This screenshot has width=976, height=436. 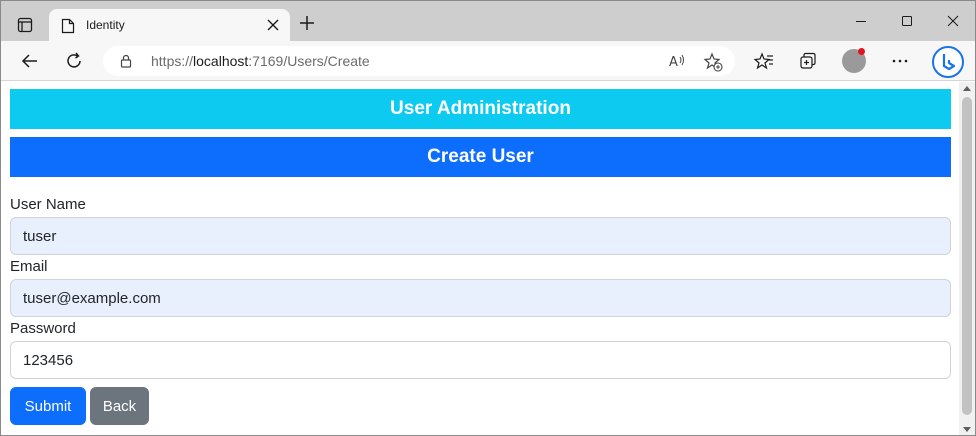 What do you see at coordinates (764, 61) in the screenshot?
I see `favorites-icon` at bounding box center [764, 61].